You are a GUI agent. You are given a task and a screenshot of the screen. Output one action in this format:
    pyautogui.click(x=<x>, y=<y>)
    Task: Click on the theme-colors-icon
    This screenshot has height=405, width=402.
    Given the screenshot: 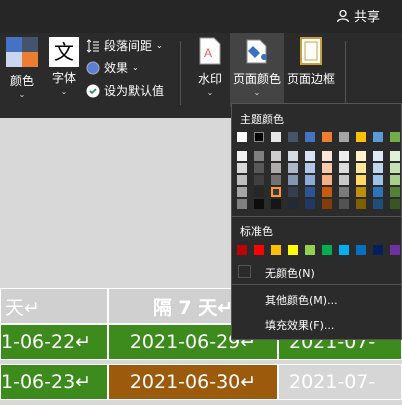 What is the action you would take?
    pyautogui.click(x=22, y=52)
    